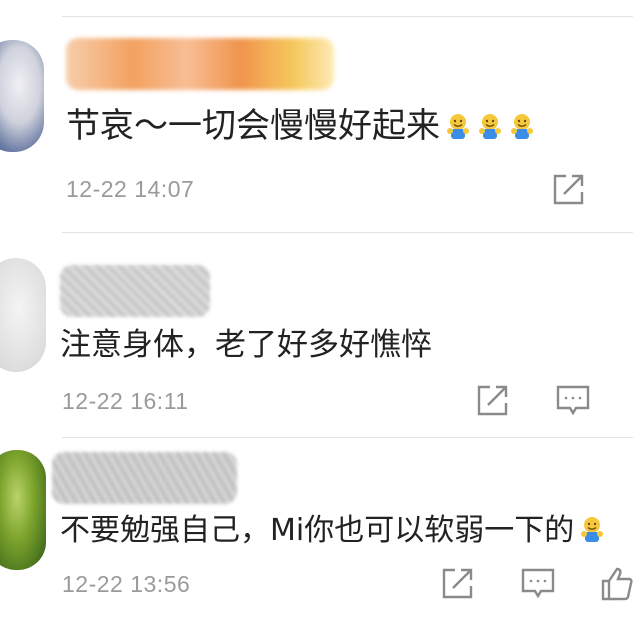  I want to click on comment-timestamp: 12-22 13:56, so click(126, 584).